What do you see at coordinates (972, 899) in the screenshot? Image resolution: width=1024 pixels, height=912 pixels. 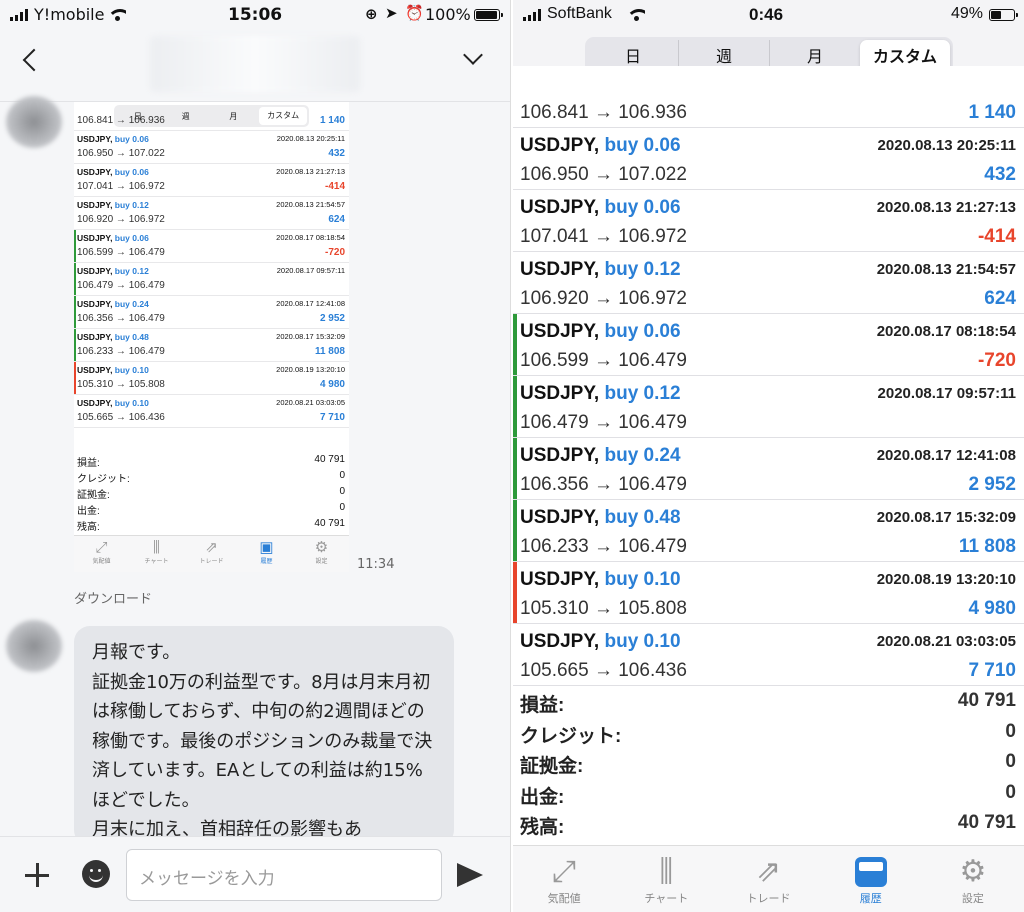 I see `nav-label: 設定` at bounding box center [972, 899].